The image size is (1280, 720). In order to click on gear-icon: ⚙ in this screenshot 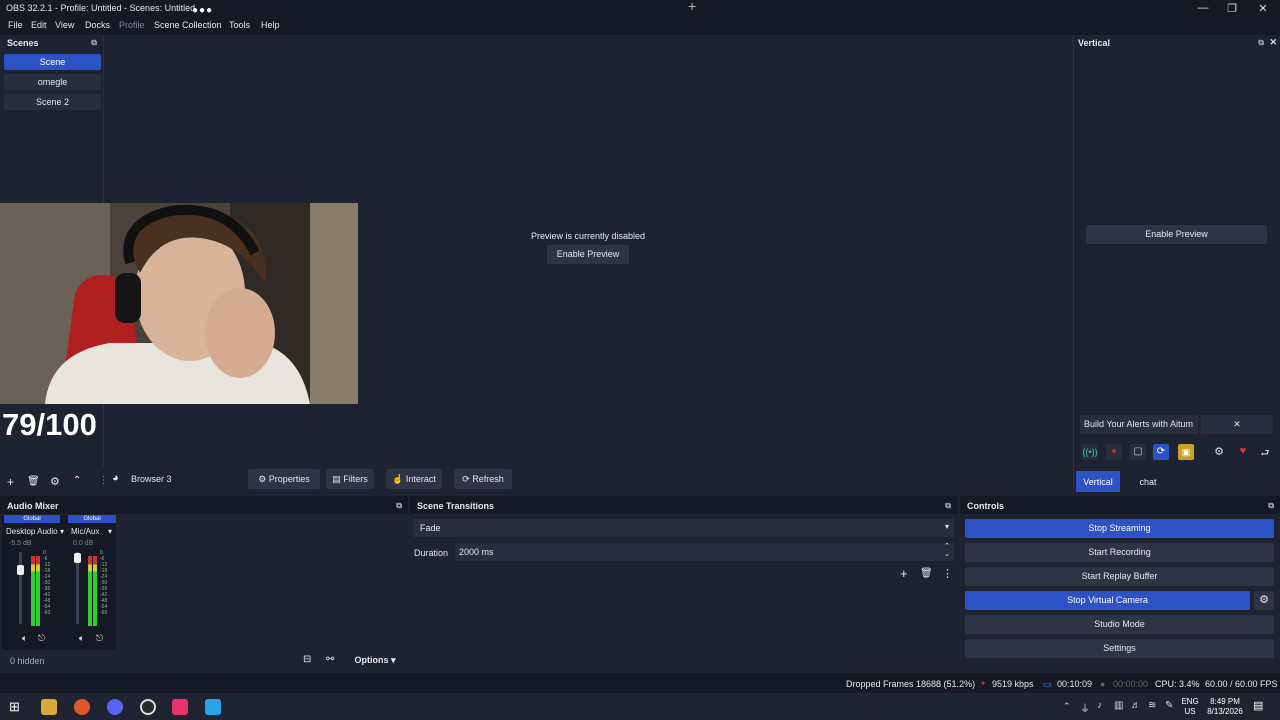, I will do `click(1219, 452)`.